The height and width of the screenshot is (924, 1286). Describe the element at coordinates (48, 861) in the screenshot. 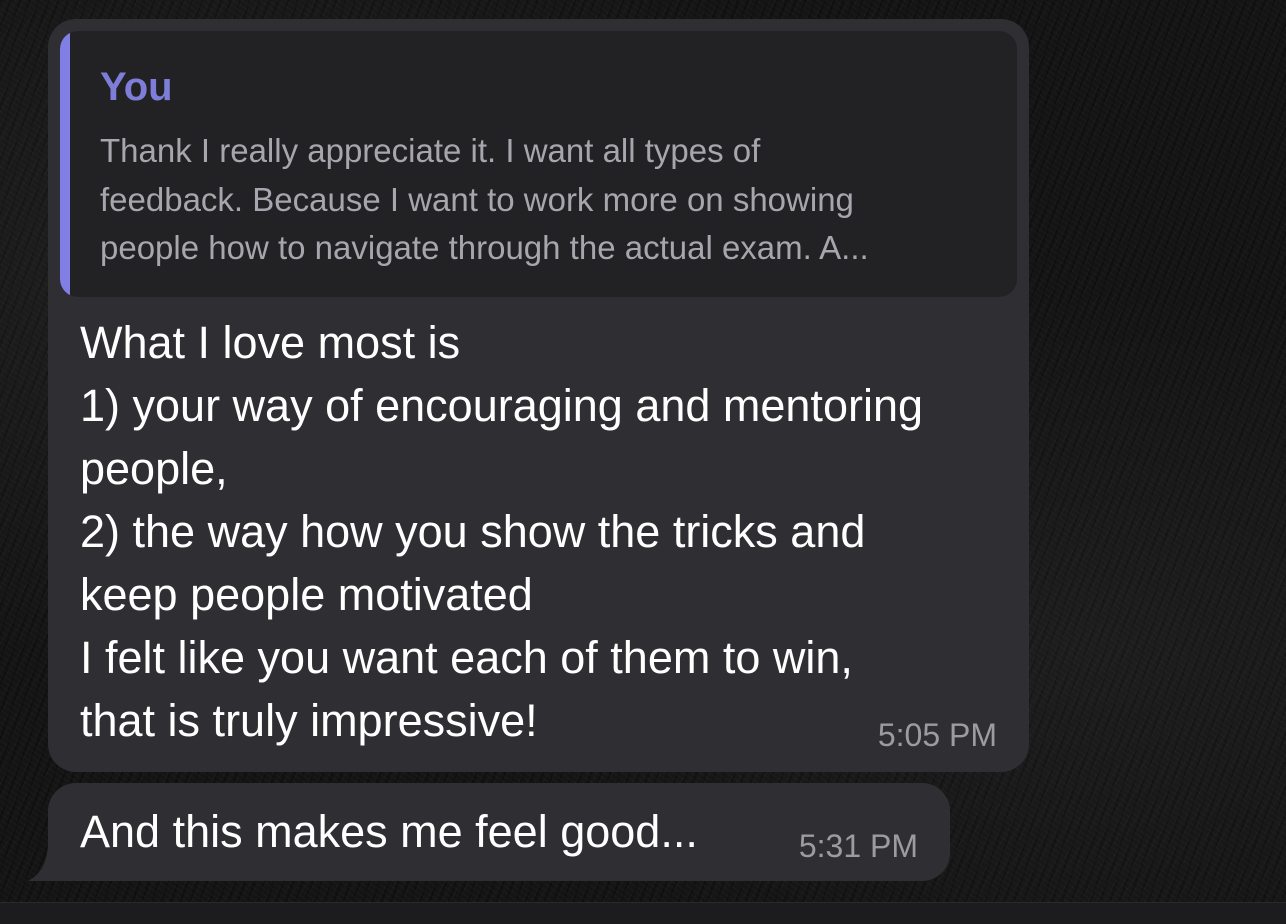

I see `bubble-tail-icon` at that location.